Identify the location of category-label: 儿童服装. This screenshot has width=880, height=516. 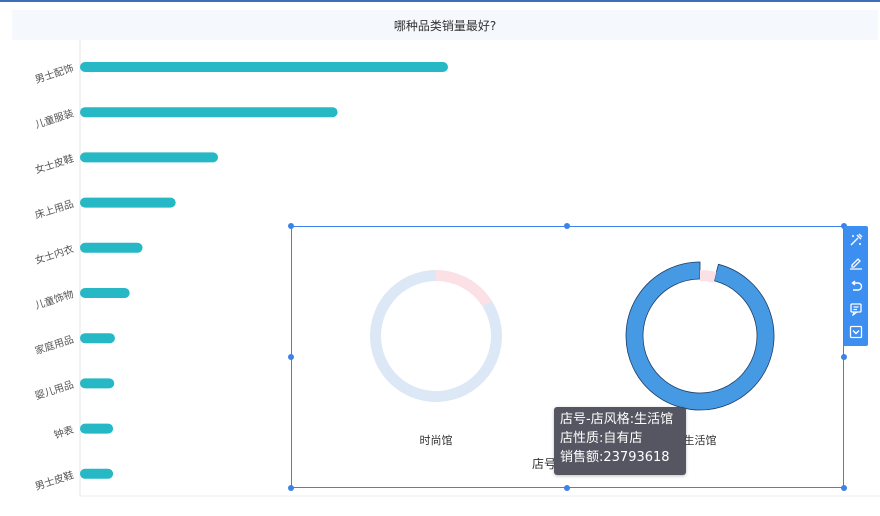
(54, 118).